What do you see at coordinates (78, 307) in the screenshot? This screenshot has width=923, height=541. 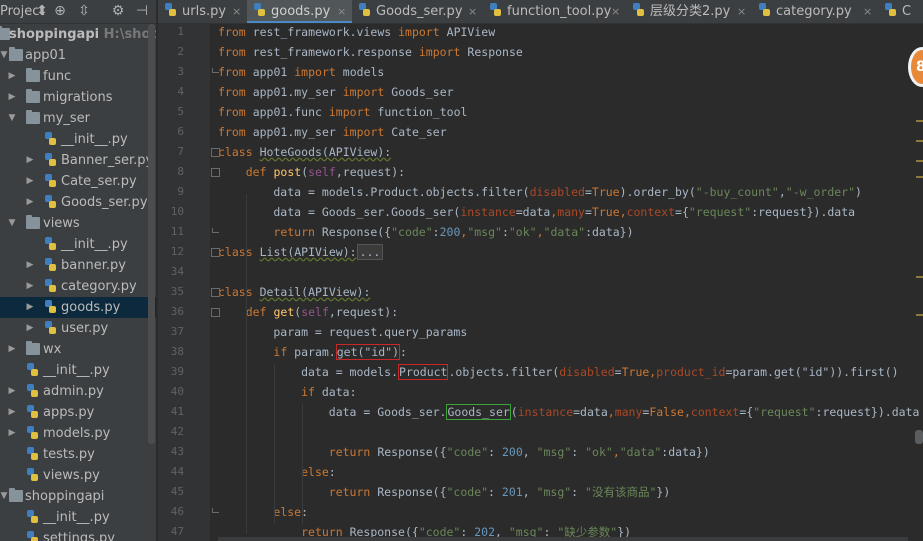 I see `tree-file-item: ▶ goods.py` at bounding box center [78, 307].